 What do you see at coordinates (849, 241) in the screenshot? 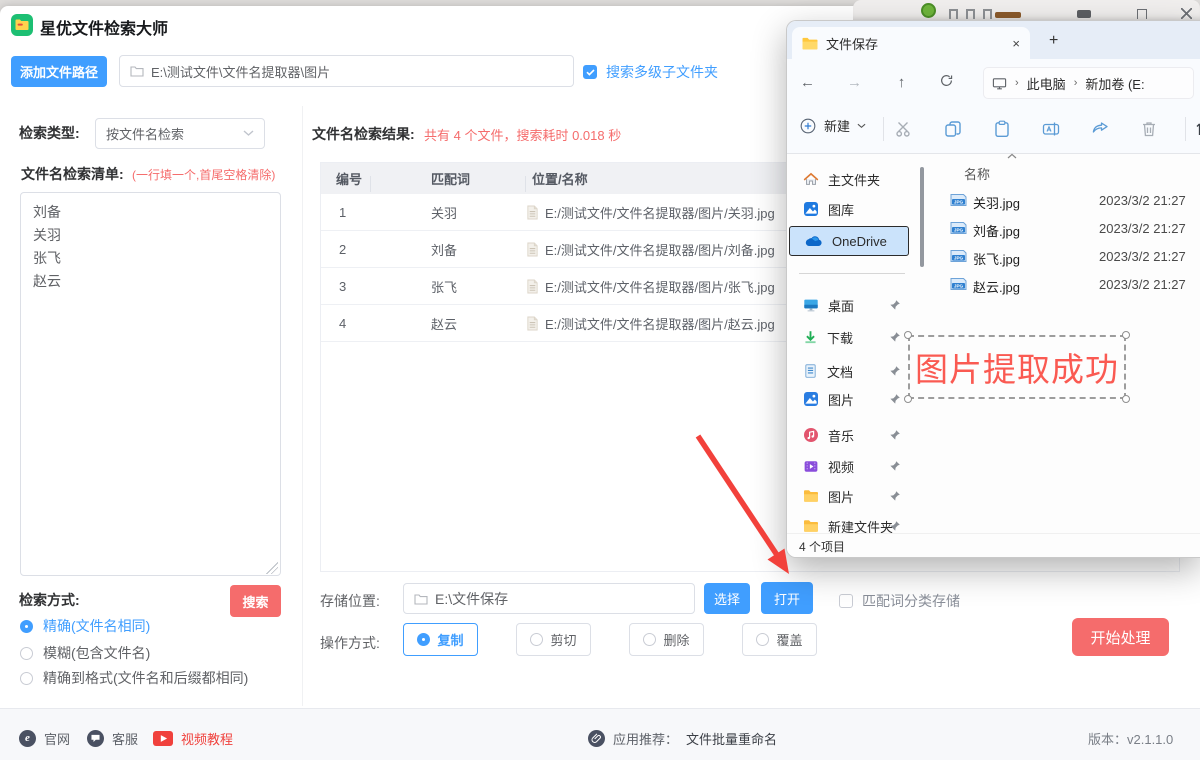
I see `sidebar-item-OneDrive: OneDrive` at bounding box center [849, 241].